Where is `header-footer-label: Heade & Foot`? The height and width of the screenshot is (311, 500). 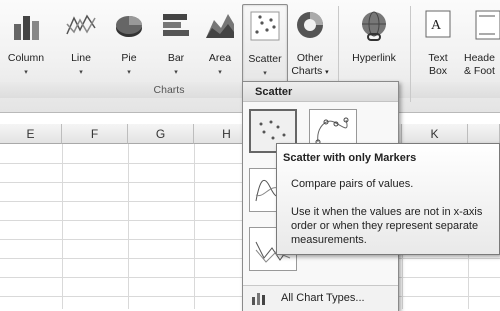 header-footer-label: Heade & Foot is located at coordinates (482, 65).